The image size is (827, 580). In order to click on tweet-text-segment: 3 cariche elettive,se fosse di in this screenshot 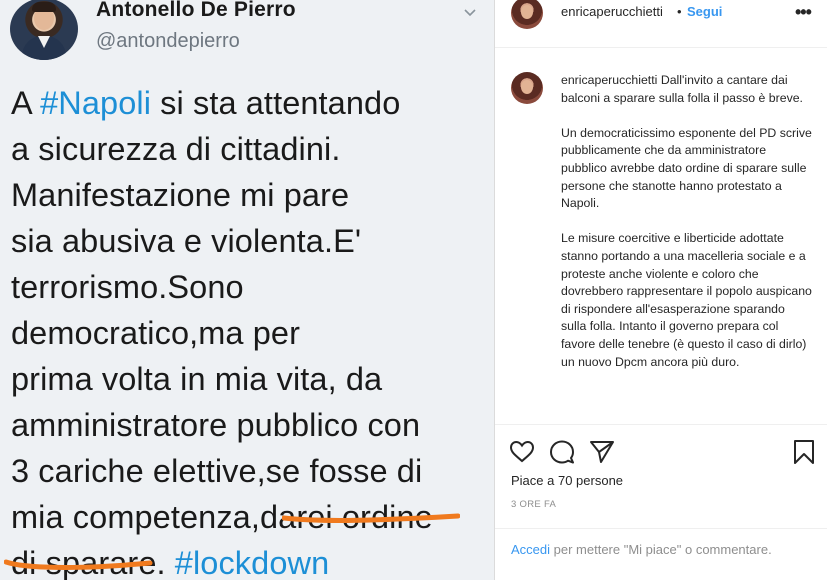, I will do `click(217, 471)`.